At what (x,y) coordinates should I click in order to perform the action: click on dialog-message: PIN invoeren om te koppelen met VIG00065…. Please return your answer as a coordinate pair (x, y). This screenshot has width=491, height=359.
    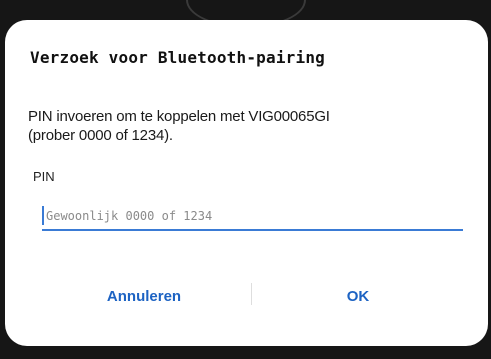
    Looking at the image, I should click on (248, 126).